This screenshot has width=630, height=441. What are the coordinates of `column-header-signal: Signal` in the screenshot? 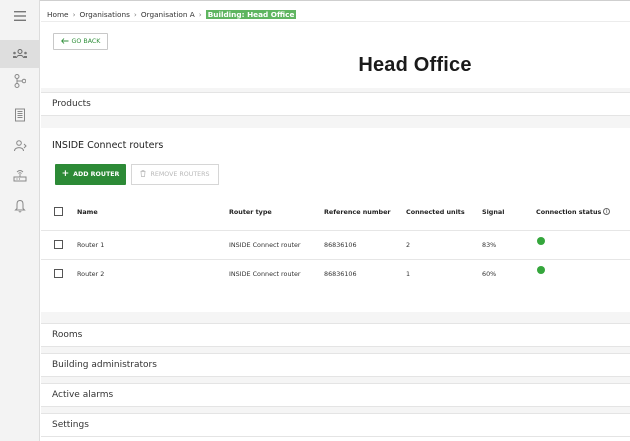 It's located at (493, 211).